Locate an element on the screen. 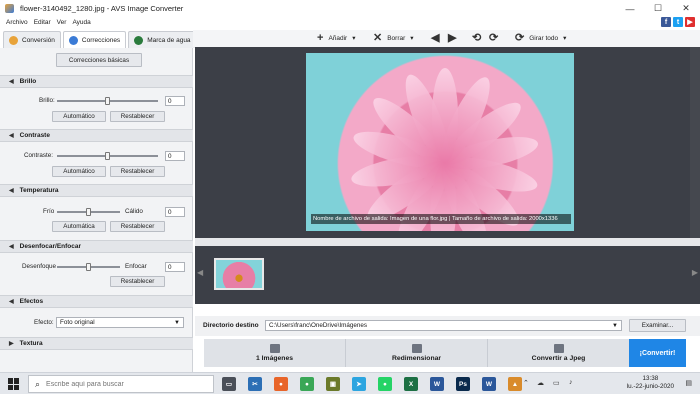  notifications-icon: ▤ is located at coordinates (688, 383).